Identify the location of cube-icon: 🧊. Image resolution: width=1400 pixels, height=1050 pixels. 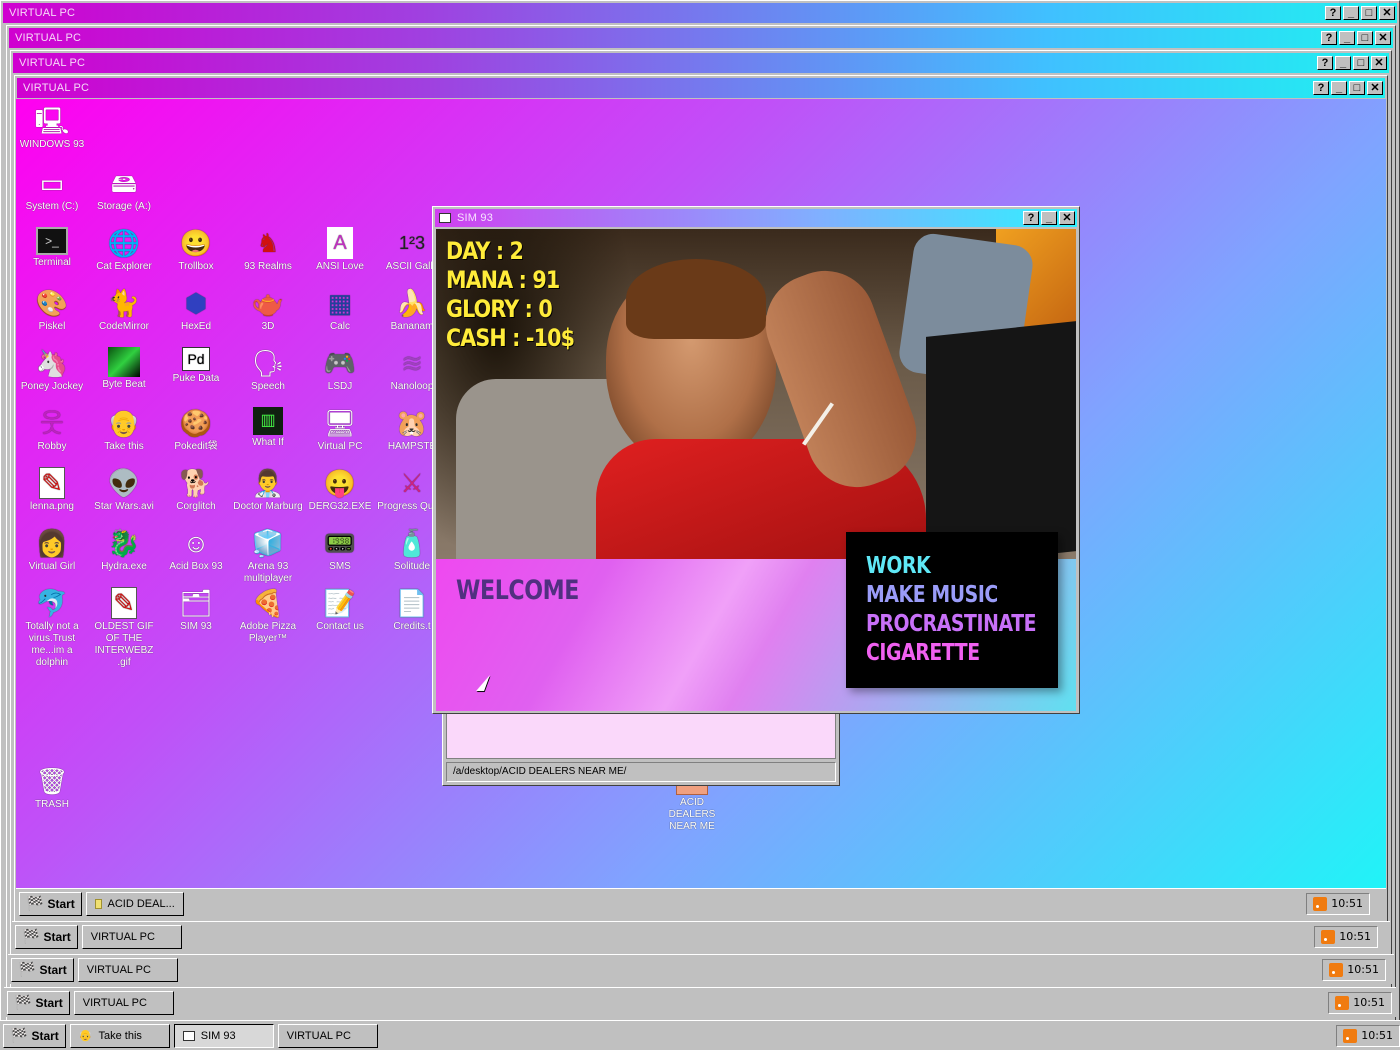
(268, 543).